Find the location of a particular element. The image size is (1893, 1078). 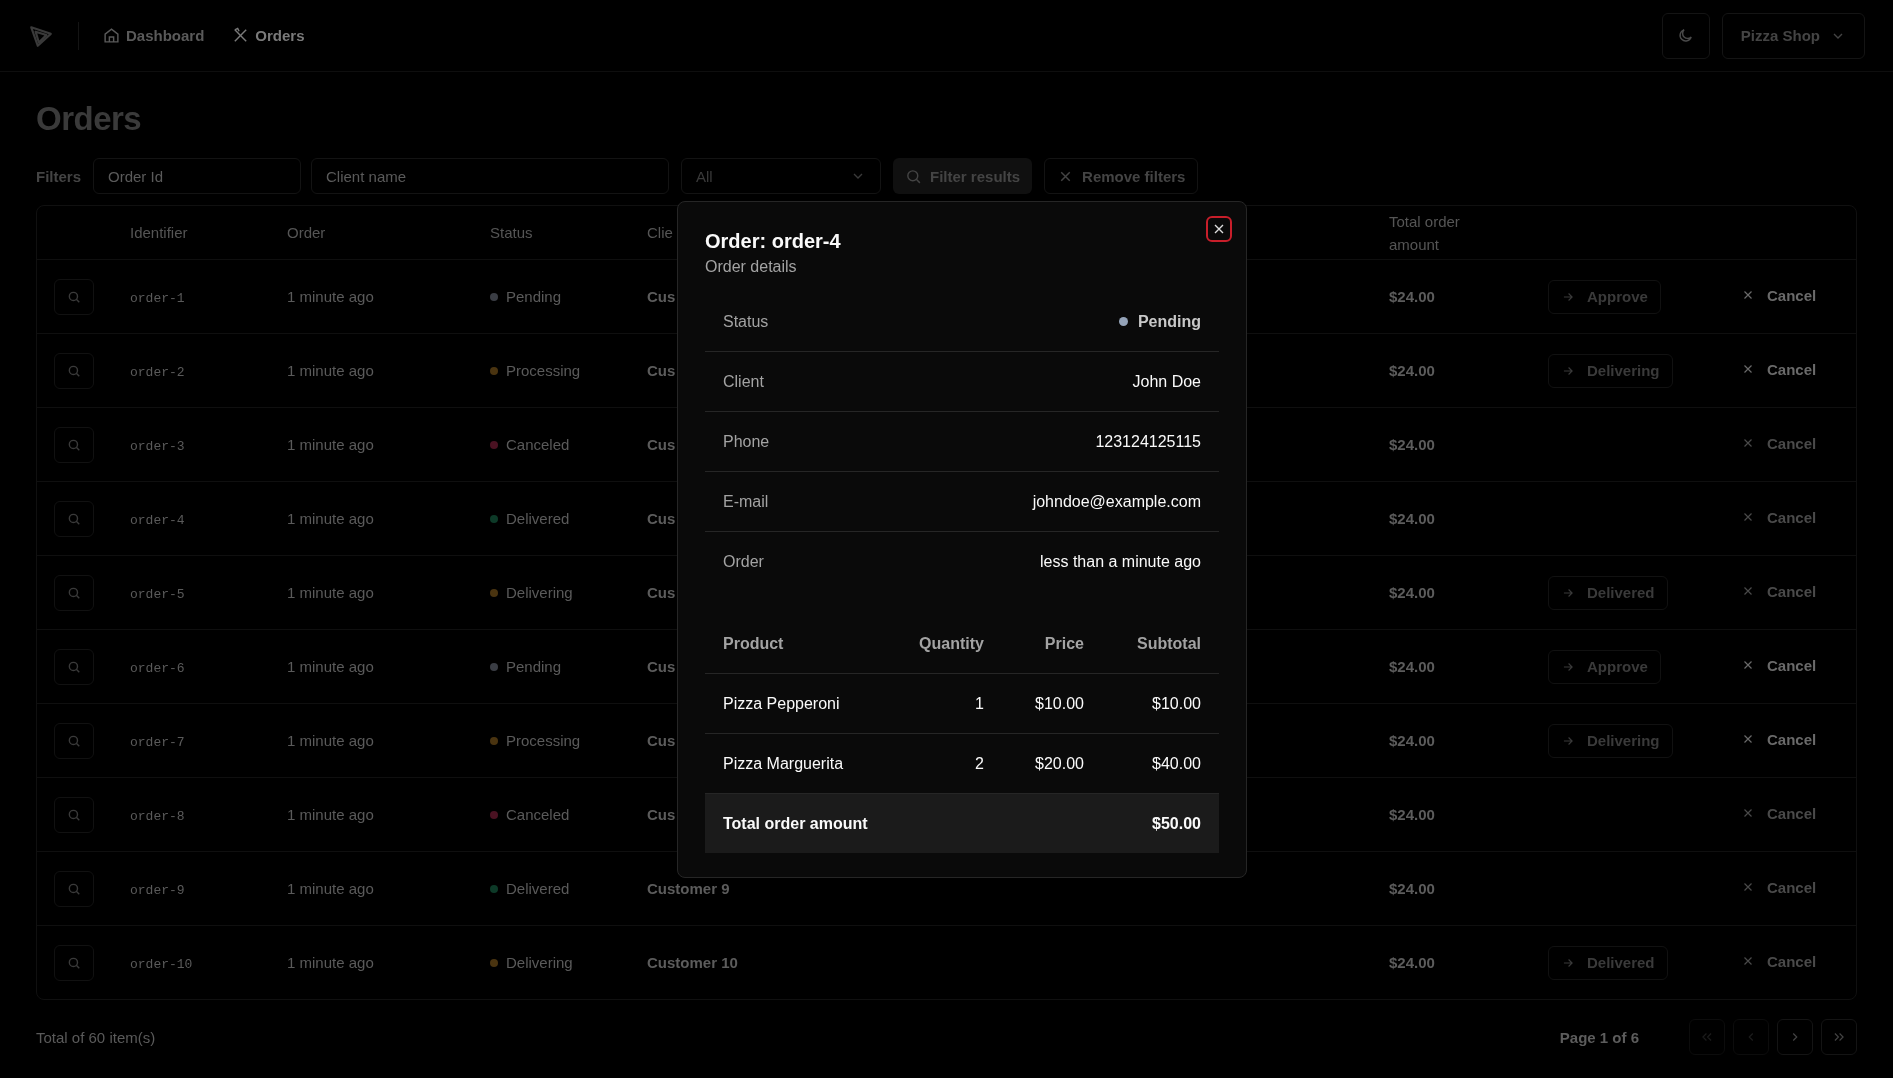

order-id-field: Order Id is located at coordinates (197, 176).